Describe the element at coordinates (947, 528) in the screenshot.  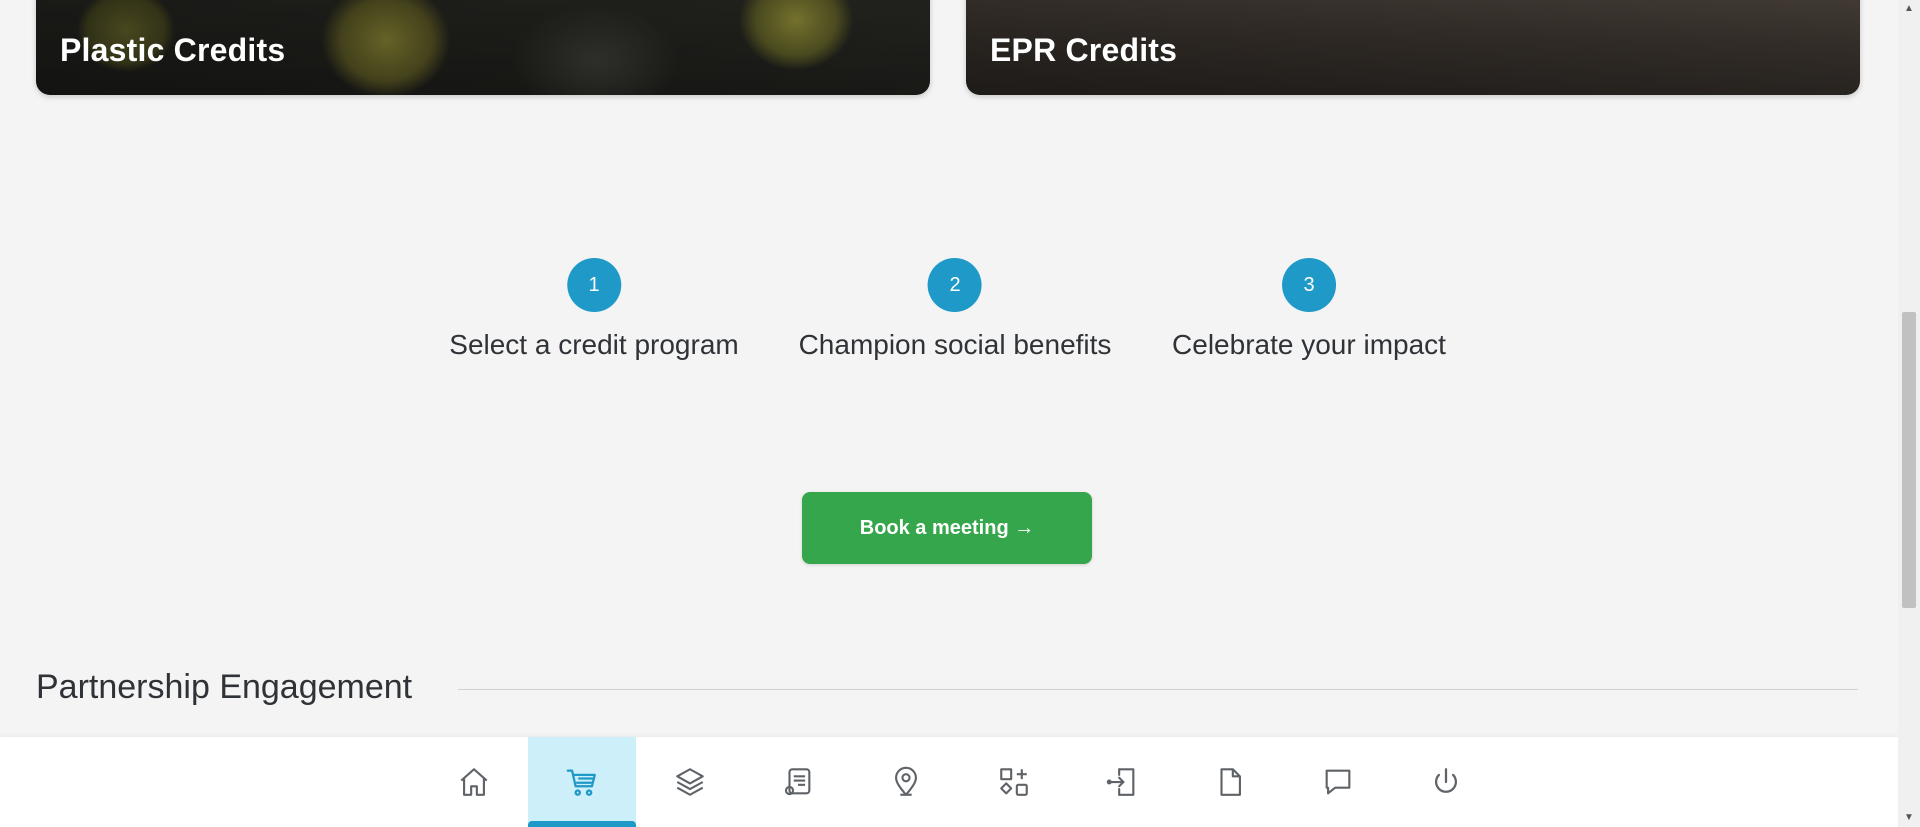
I see `book-meeting-button: Book a meeting →` at that location.